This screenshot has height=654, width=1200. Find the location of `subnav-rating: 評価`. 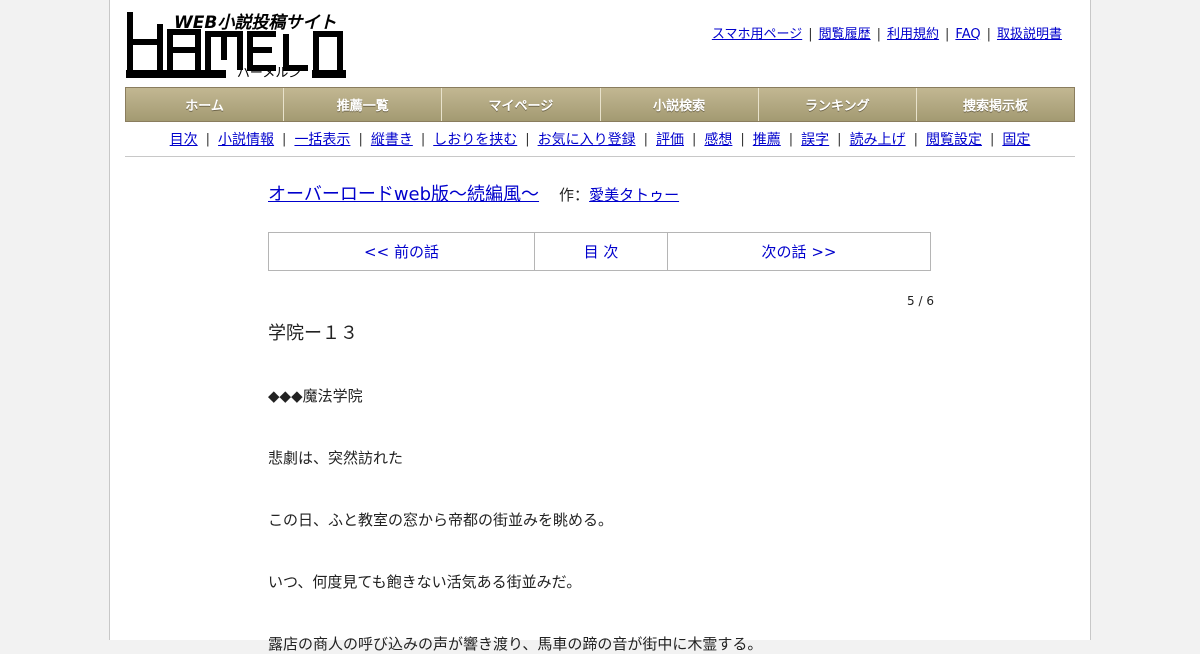

subnav-rating: 評価 is located at coordinates (670, 139).